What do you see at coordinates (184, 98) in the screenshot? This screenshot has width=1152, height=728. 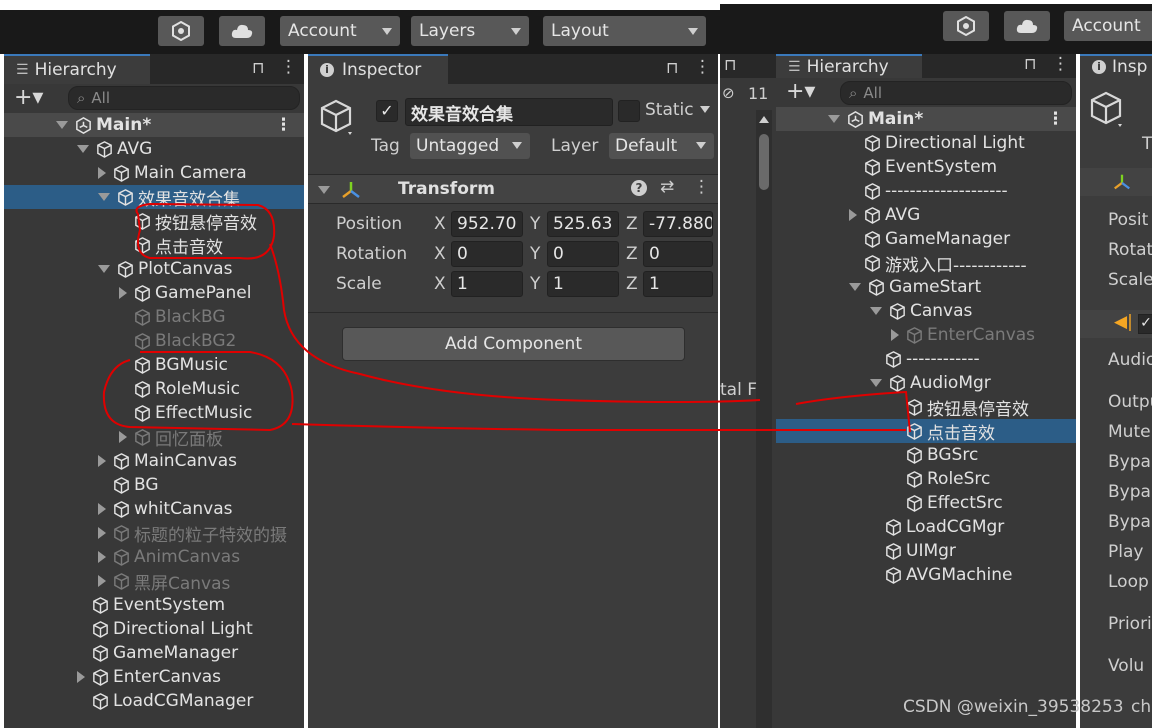 I see `left-hierarchy-search: ⌕ All` at bounding box center [184, 98].